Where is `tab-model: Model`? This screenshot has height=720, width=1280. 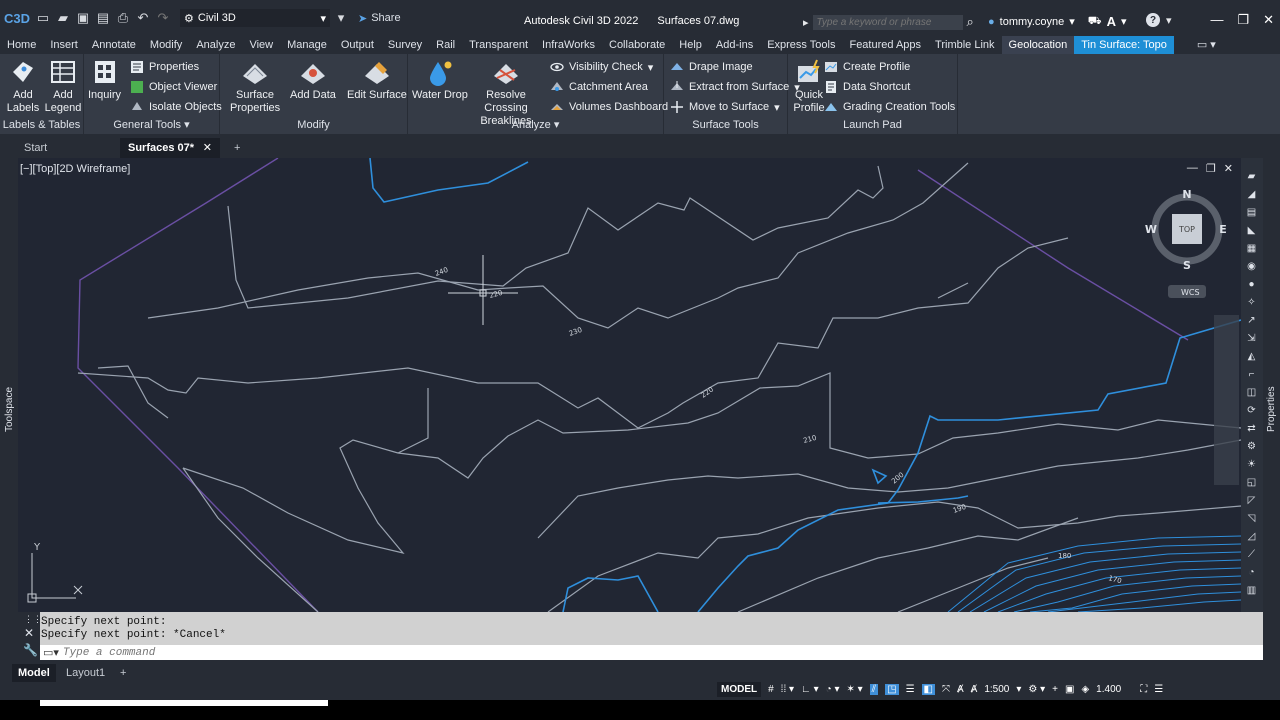
tab-model: Model is located at coordinates (34, 673).